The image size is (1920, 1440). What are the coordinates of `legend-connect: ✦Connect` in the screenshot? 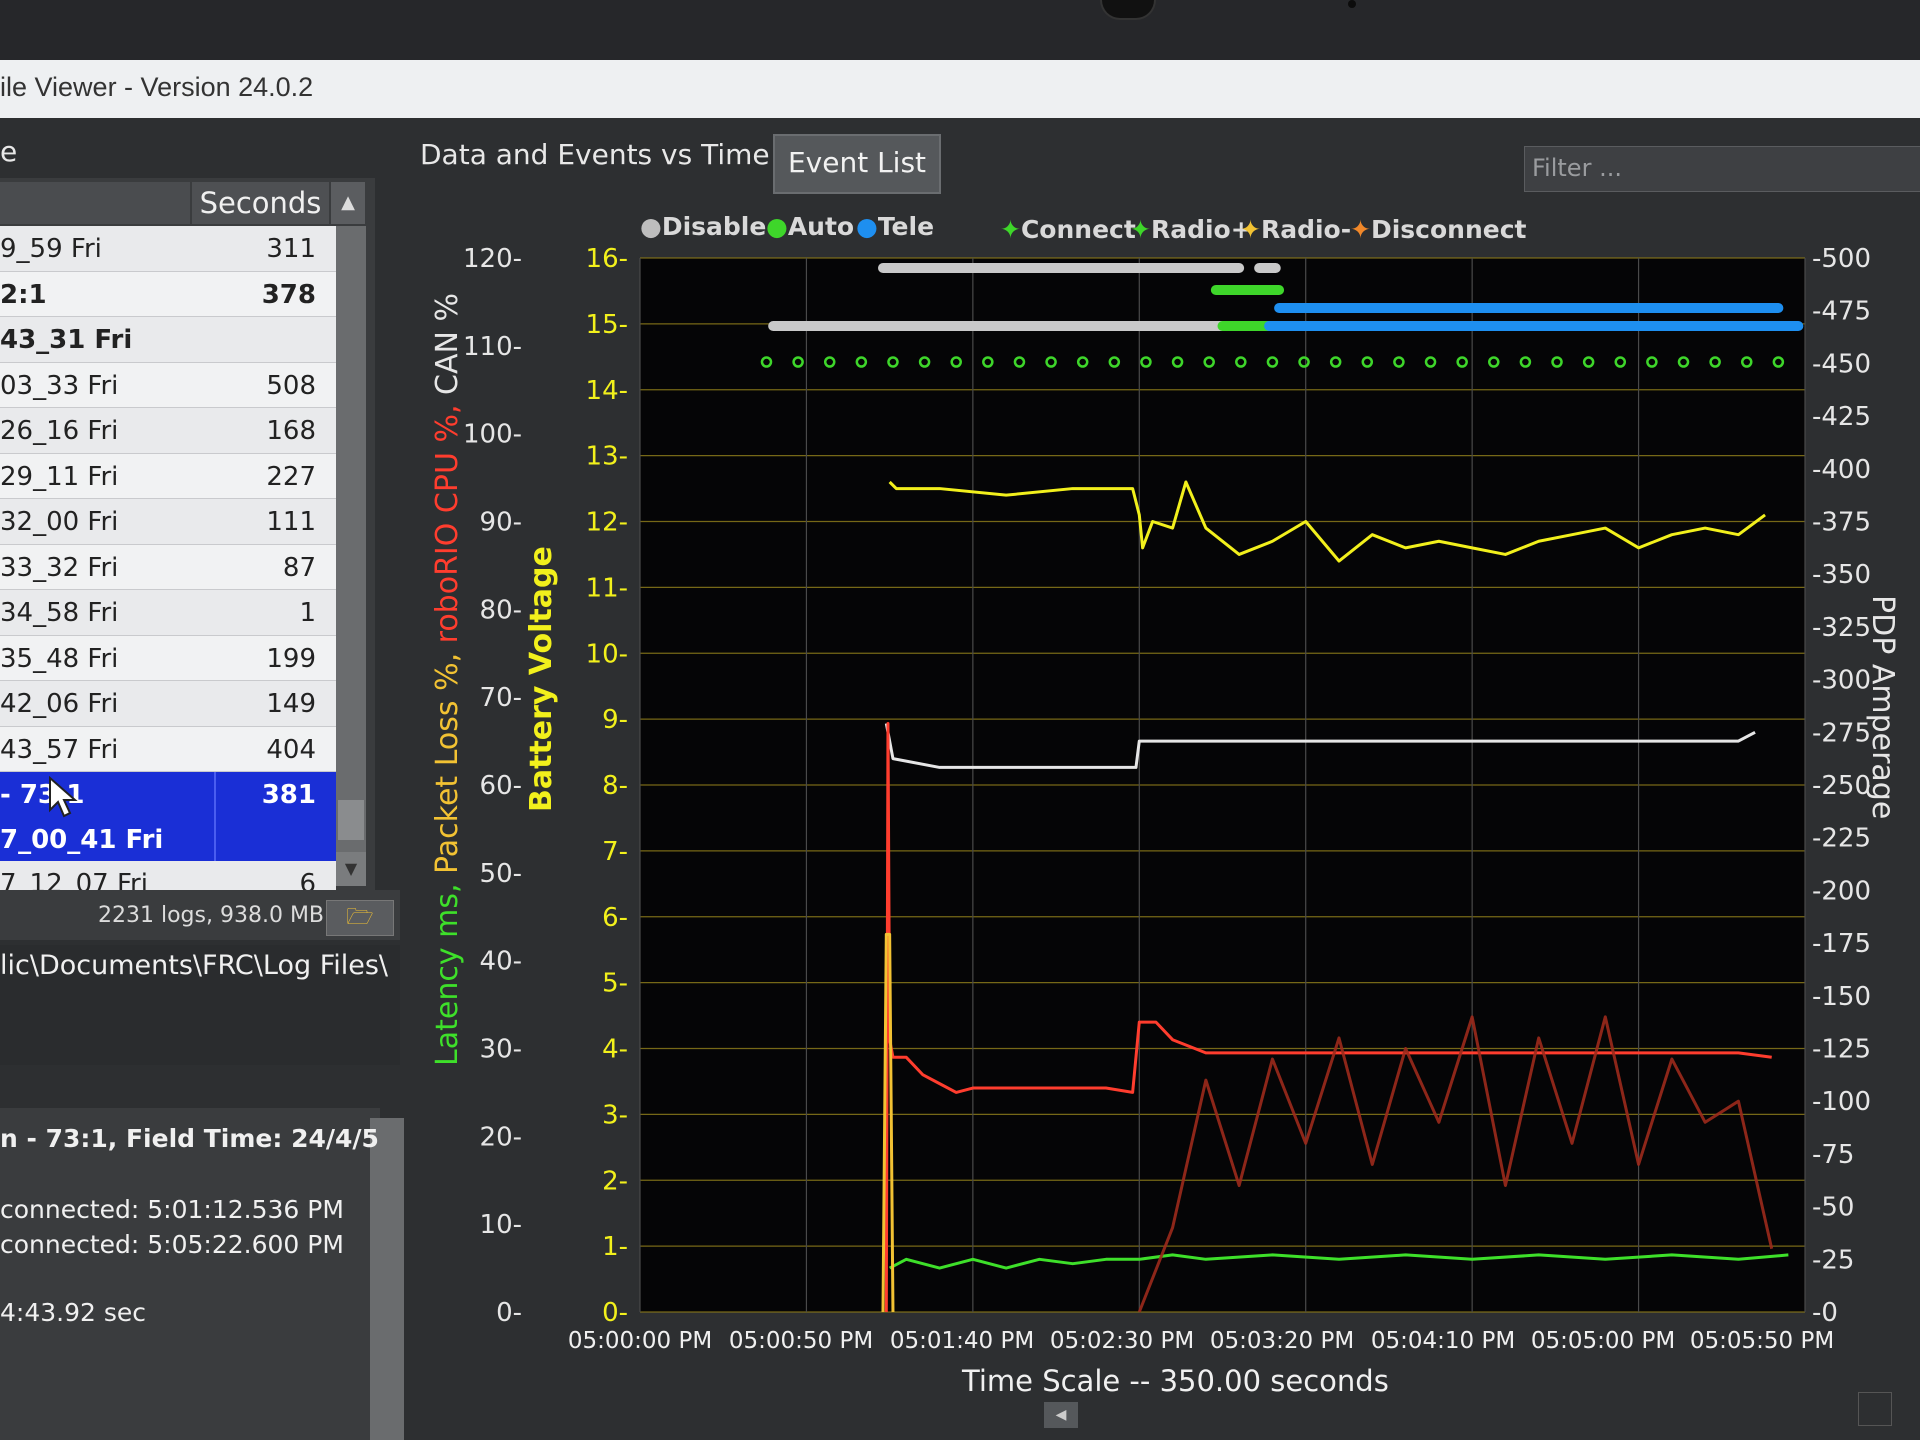 It's located at (1068, 229).